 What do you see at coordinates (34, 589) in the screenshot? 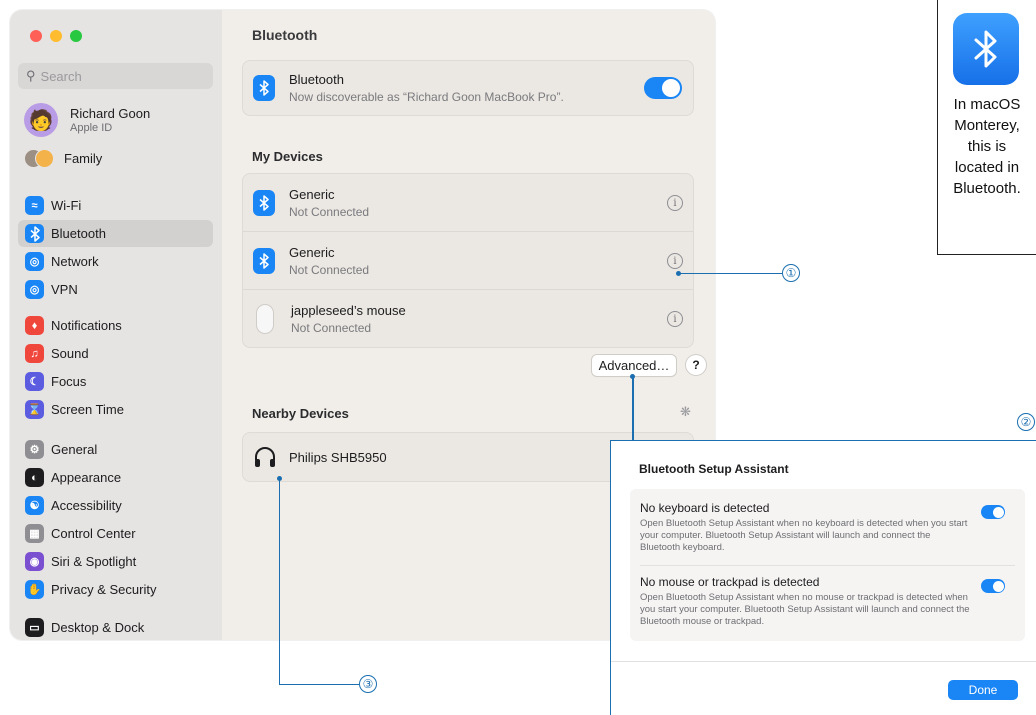
I see `hand-icon: ✋` at bounding box center [34, 589].